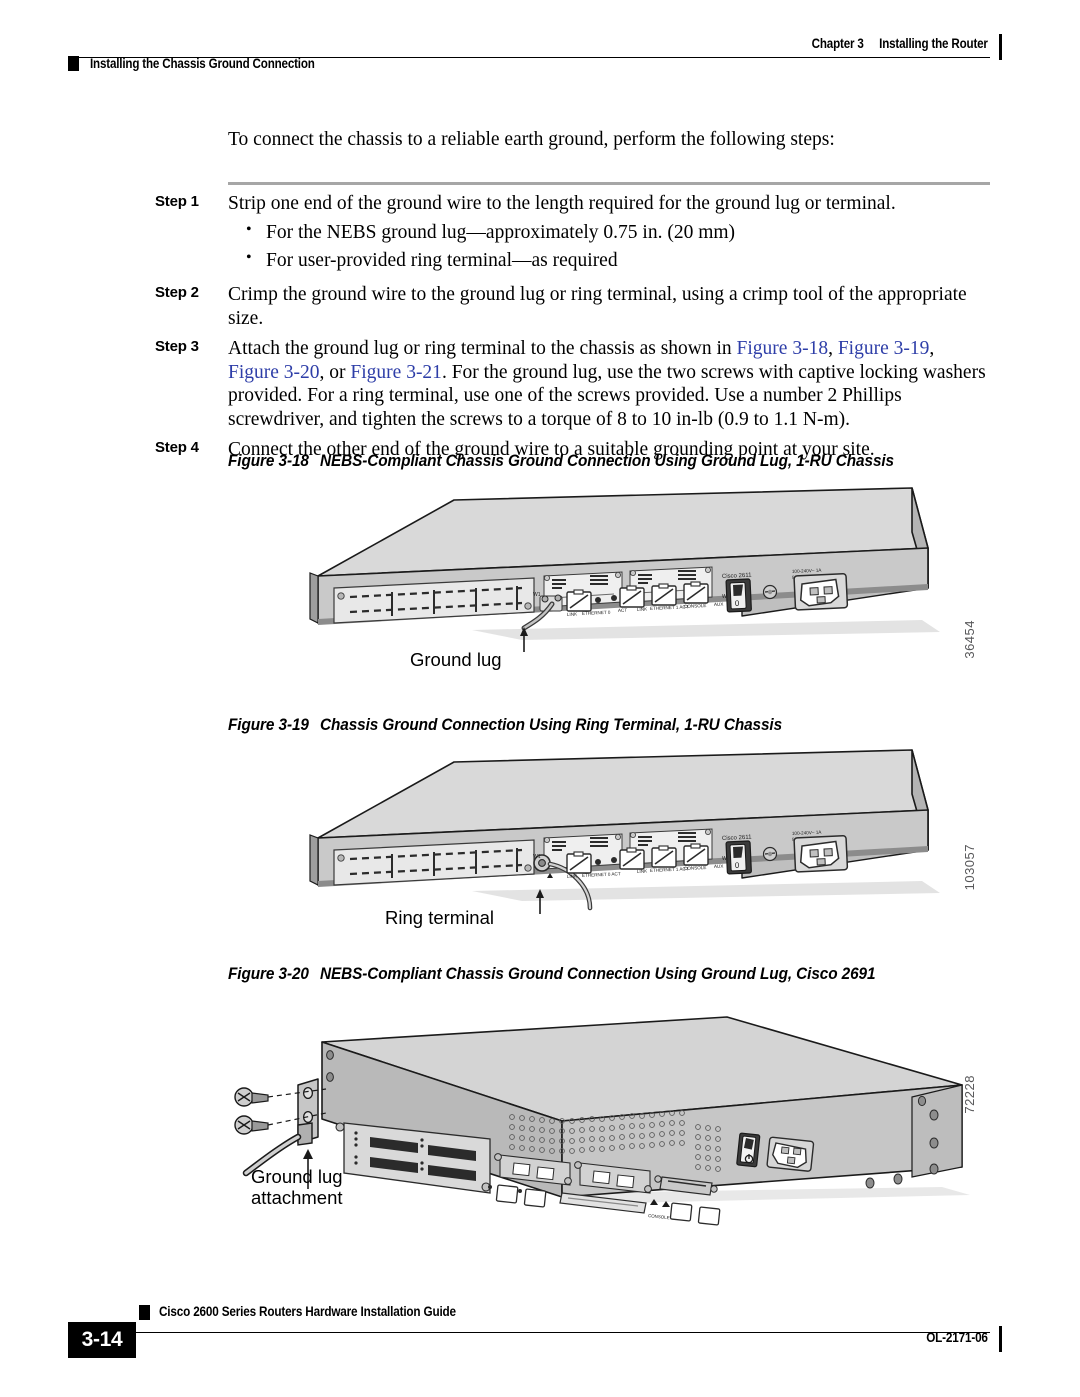  I want to click on figure-callout-ground-lug: Ground lug, so click(456, 659).